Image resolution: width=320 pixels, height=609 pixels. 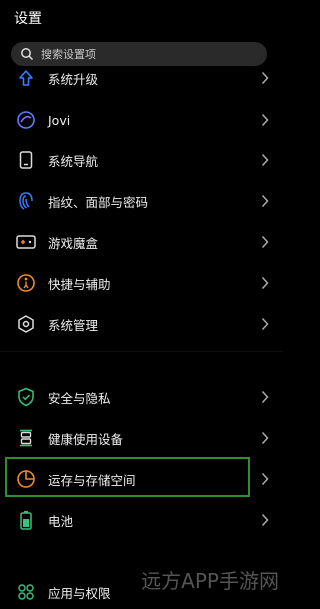 What do you see at coordinates (127, 477) in the screenshot?
I see `highlight-box` at bounding box center [127, 477].